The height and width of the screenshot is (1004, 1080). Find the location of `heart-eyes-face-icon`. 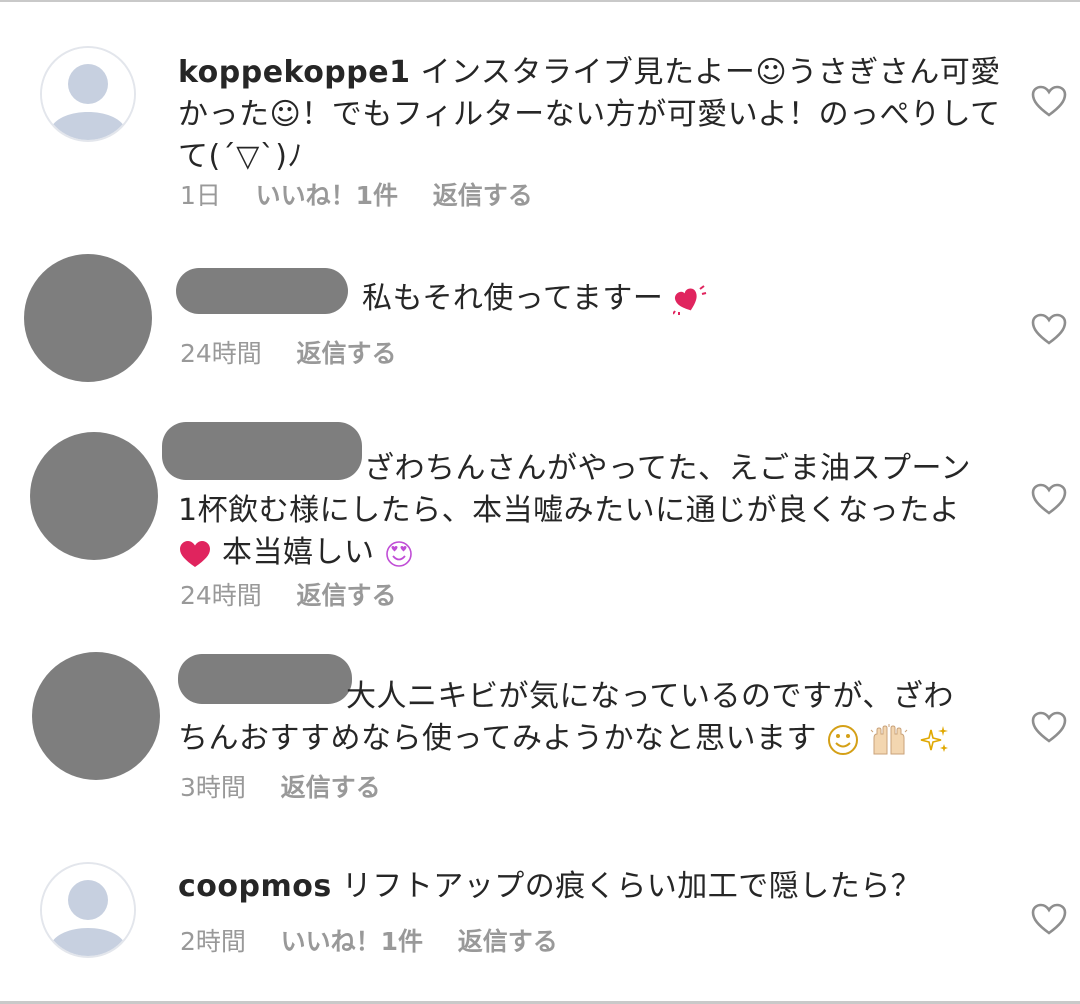

heart-eyes-face-icon is located at coordinates (398, 553).